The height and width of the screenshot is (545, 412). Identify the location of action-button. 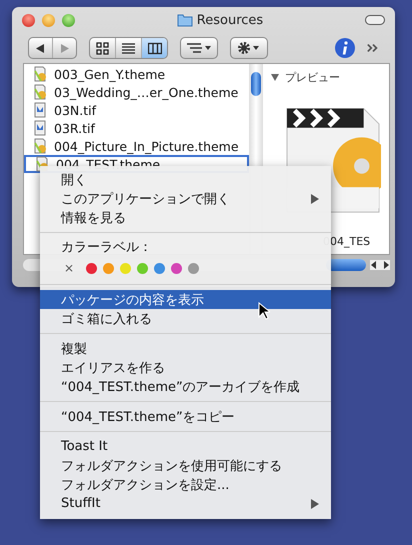
(249, 48).